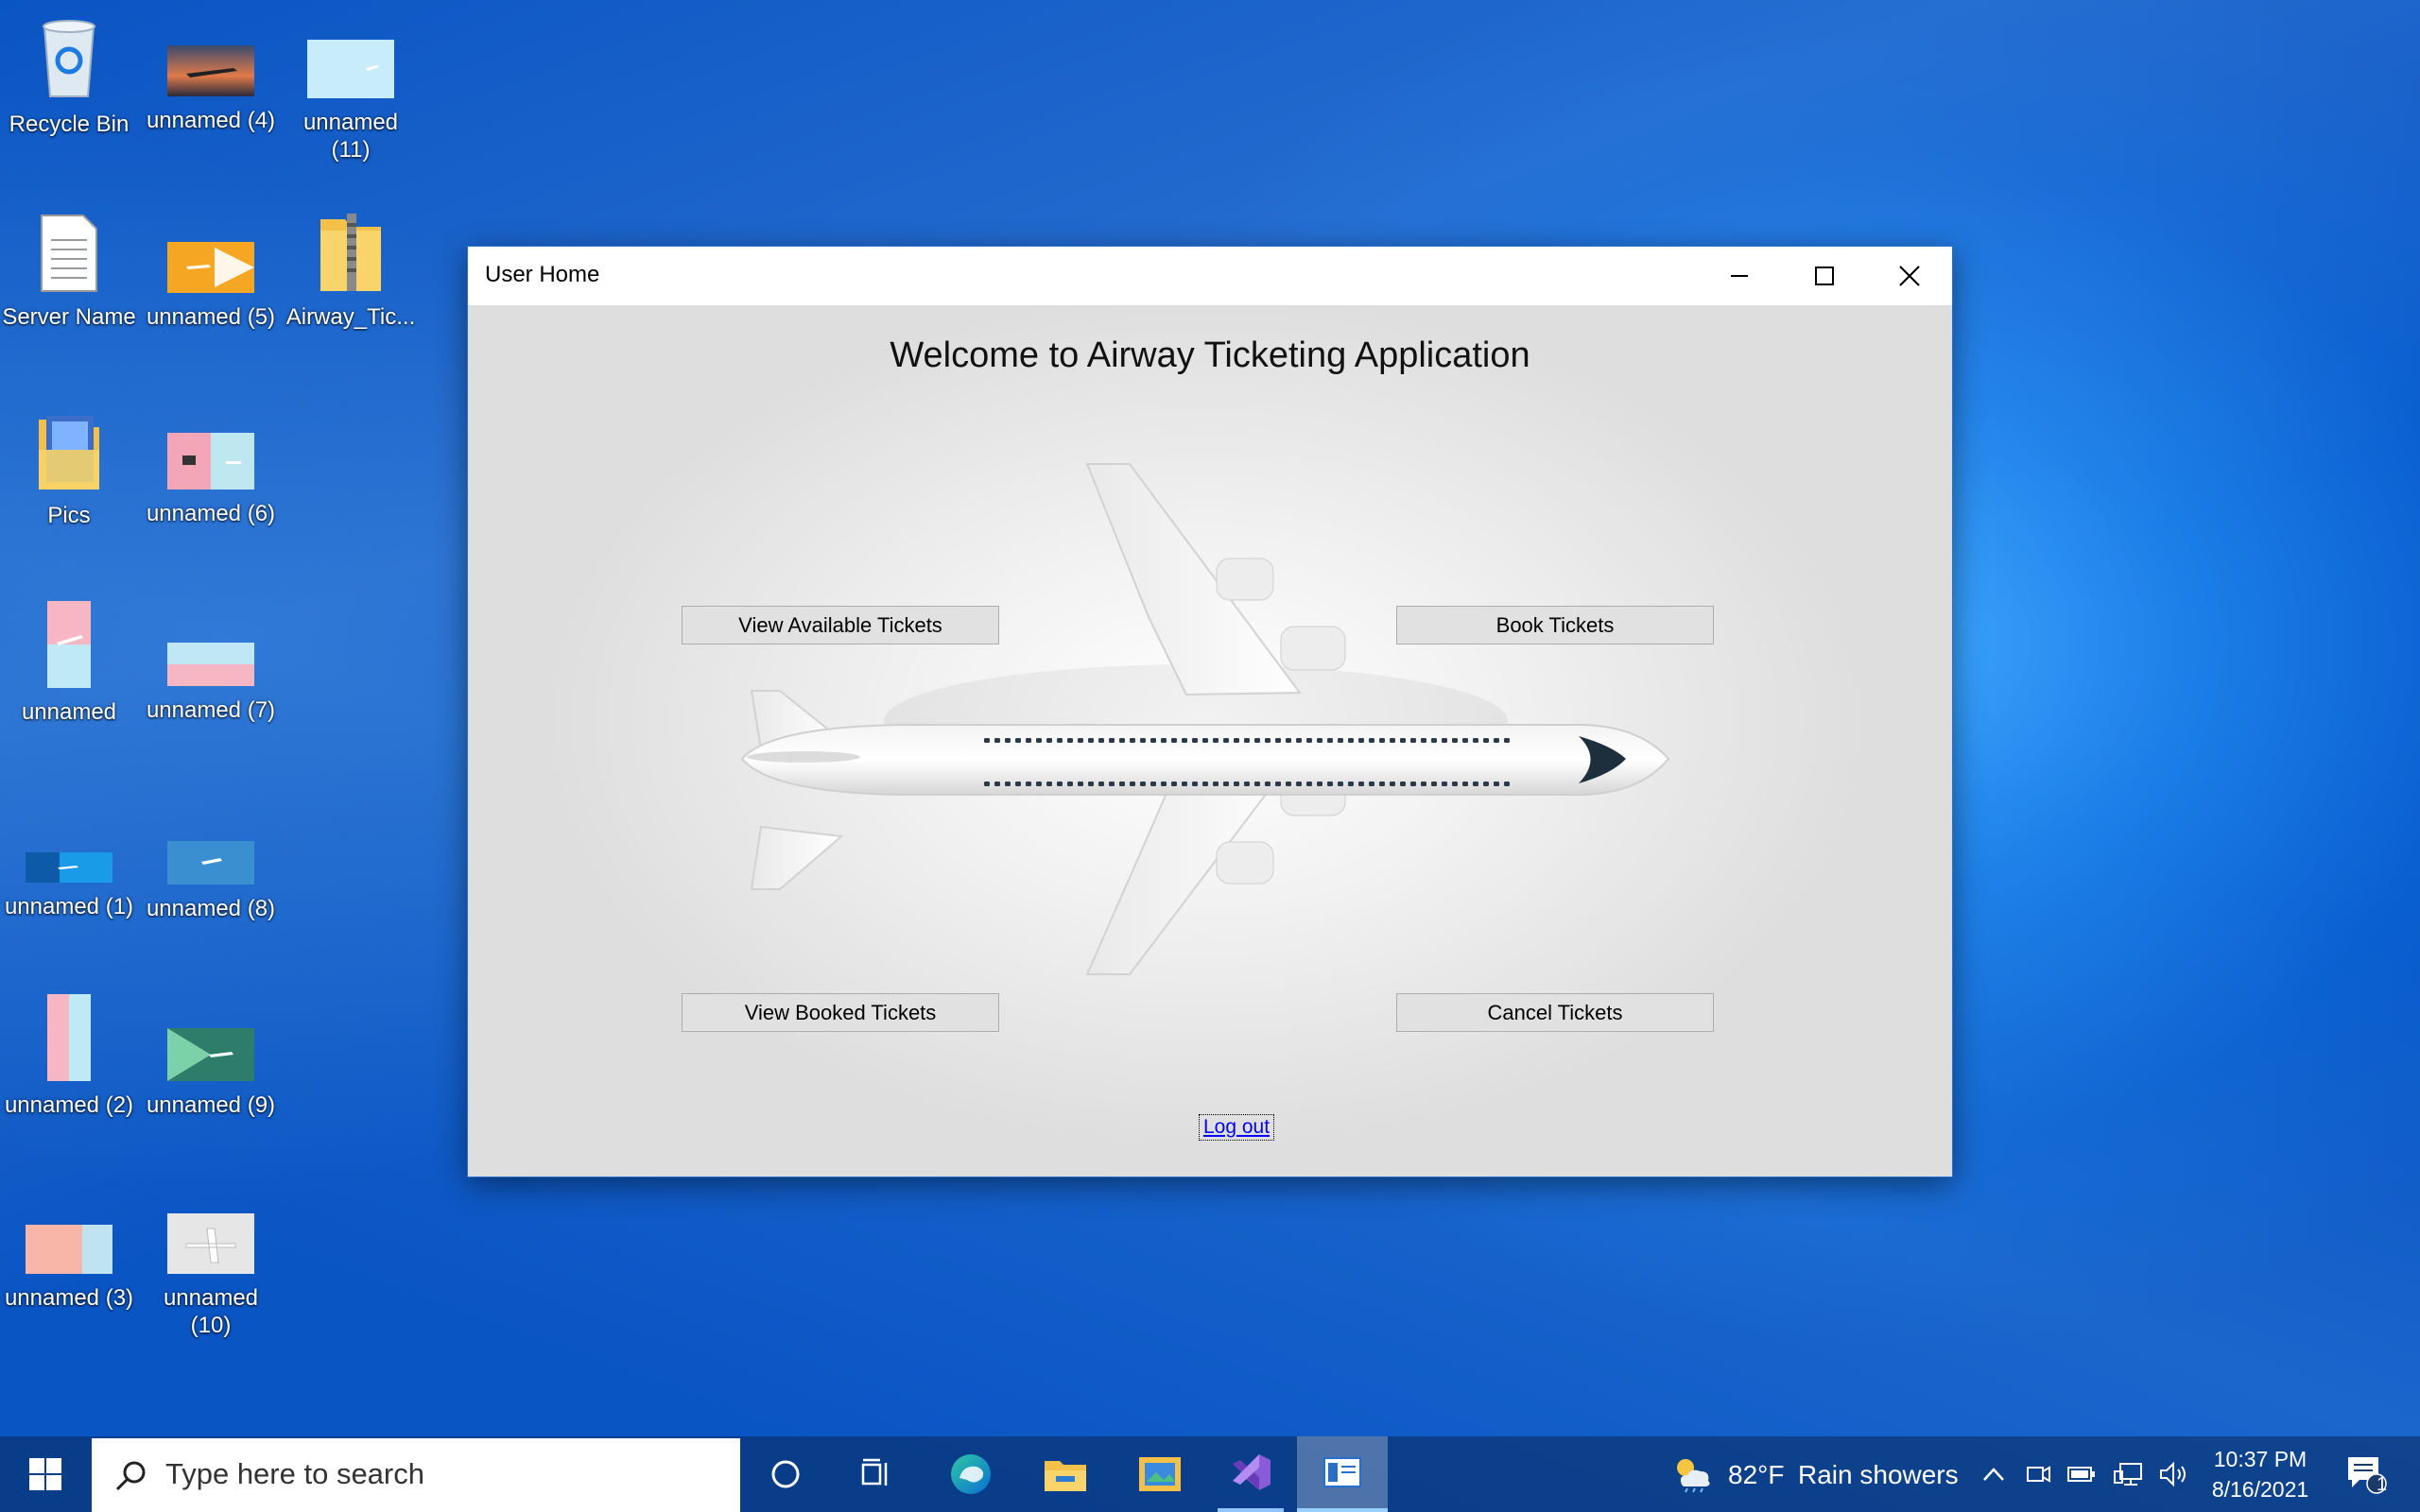 The width and height of the screenshot is (2420, 1512). What do you see at coordinates (1065, 1474) in the screenshot?
I see `file-explorer-taskbar-button` at bounding box center [1065, 1474].